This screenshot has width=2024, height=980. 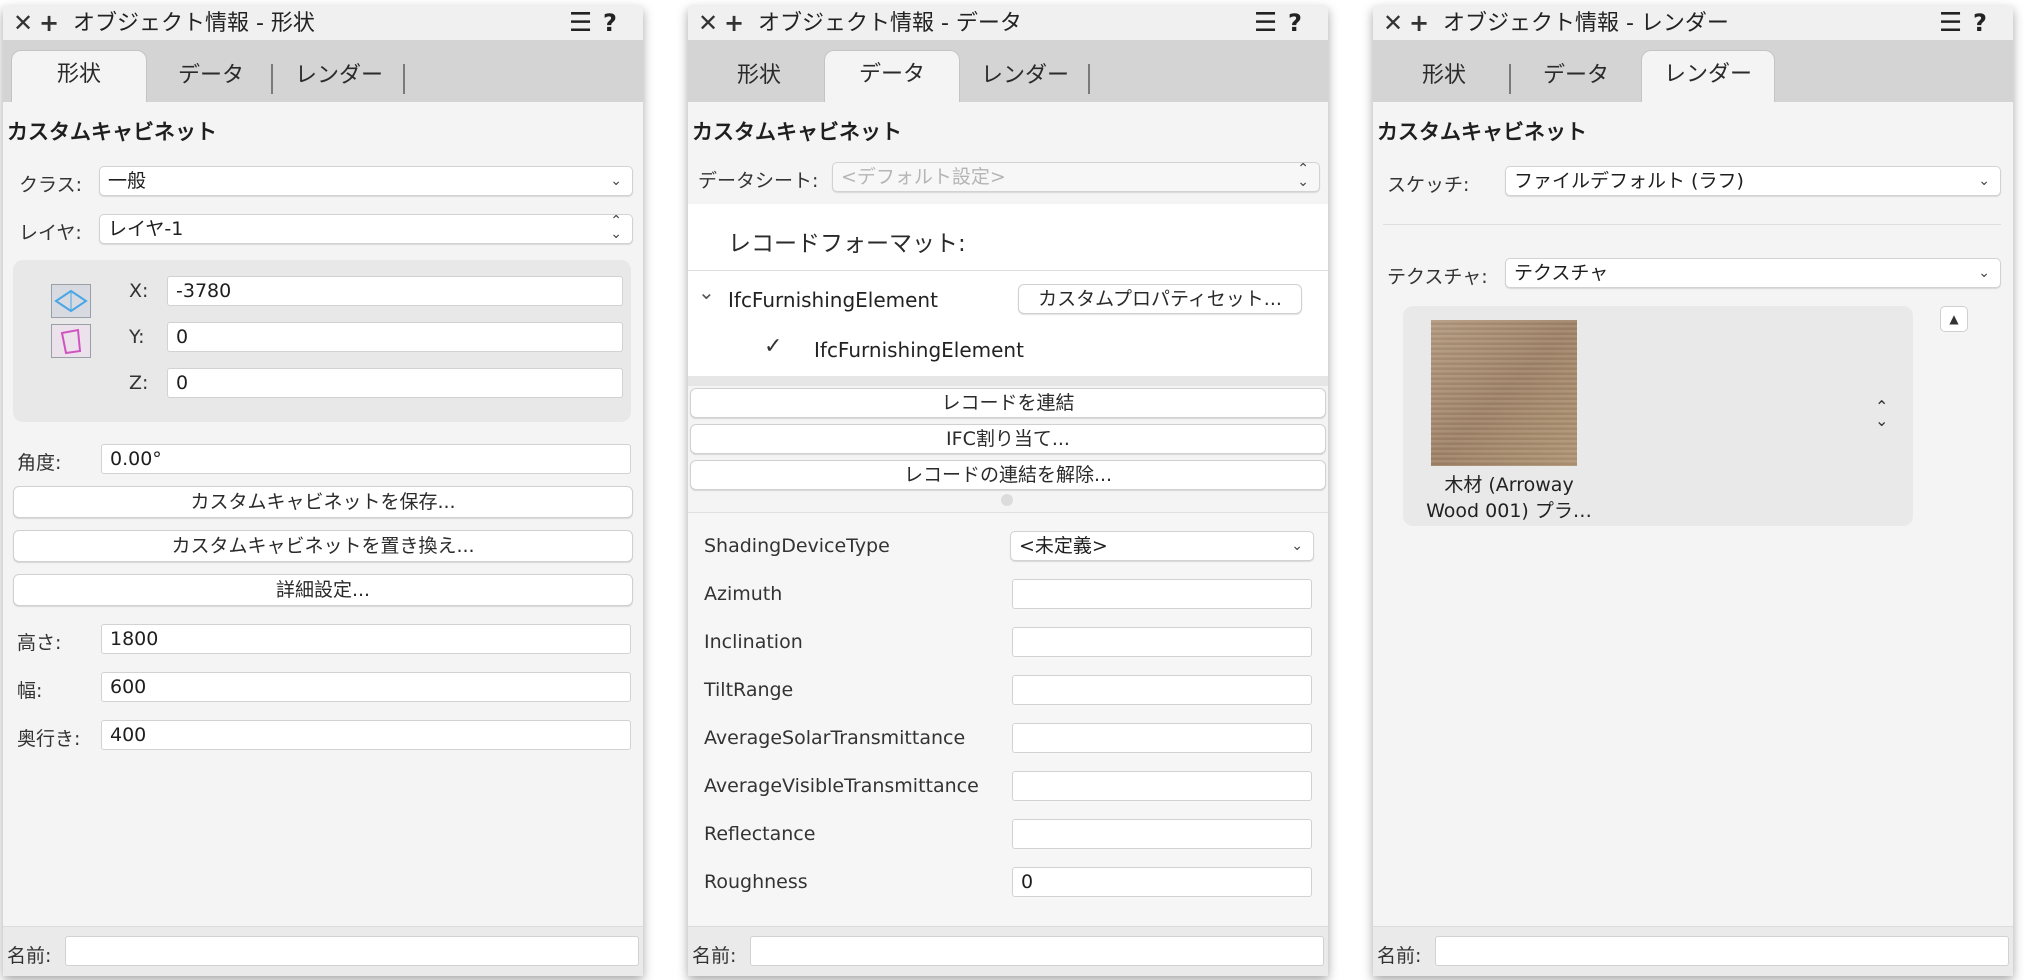 I want to click on property-value: <未定義>, so click(x=1063, y=546).